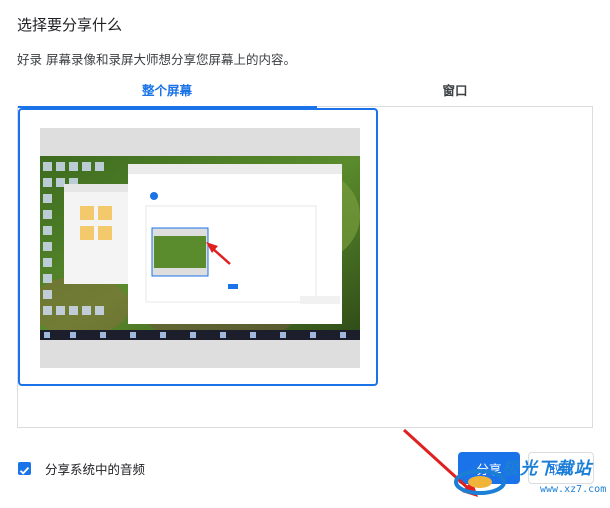 This screenshot has width=610, height=508. I want to click on watermark-text: 极光下载站, so click(547, 469).